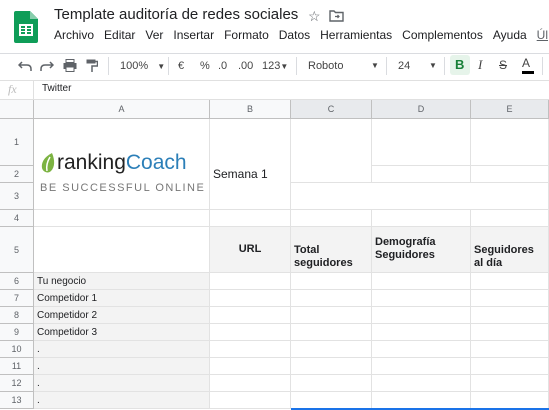 The width and height of the screenshot is (549, 410). I want to click on percent-button: %, so click(205, 66).